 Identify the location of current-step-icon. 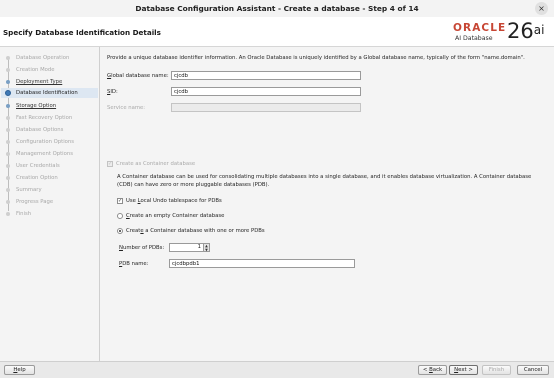
(8, 93).